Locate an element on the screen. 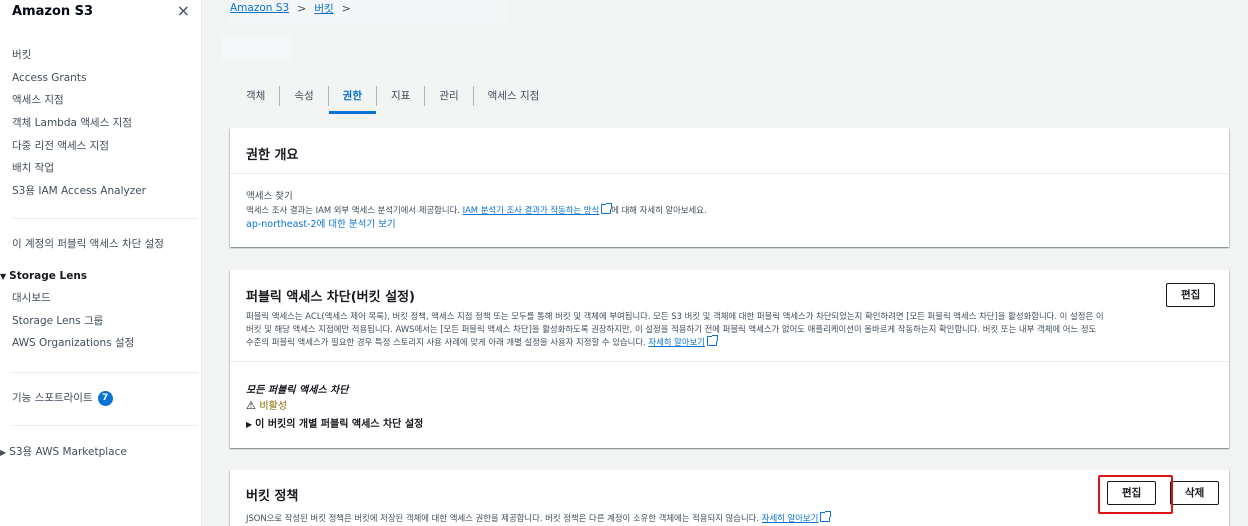  sidebar-item-object-lambda-access-points: 객체 Lambda 액세스 지점 is located at coordinates (79, 123).